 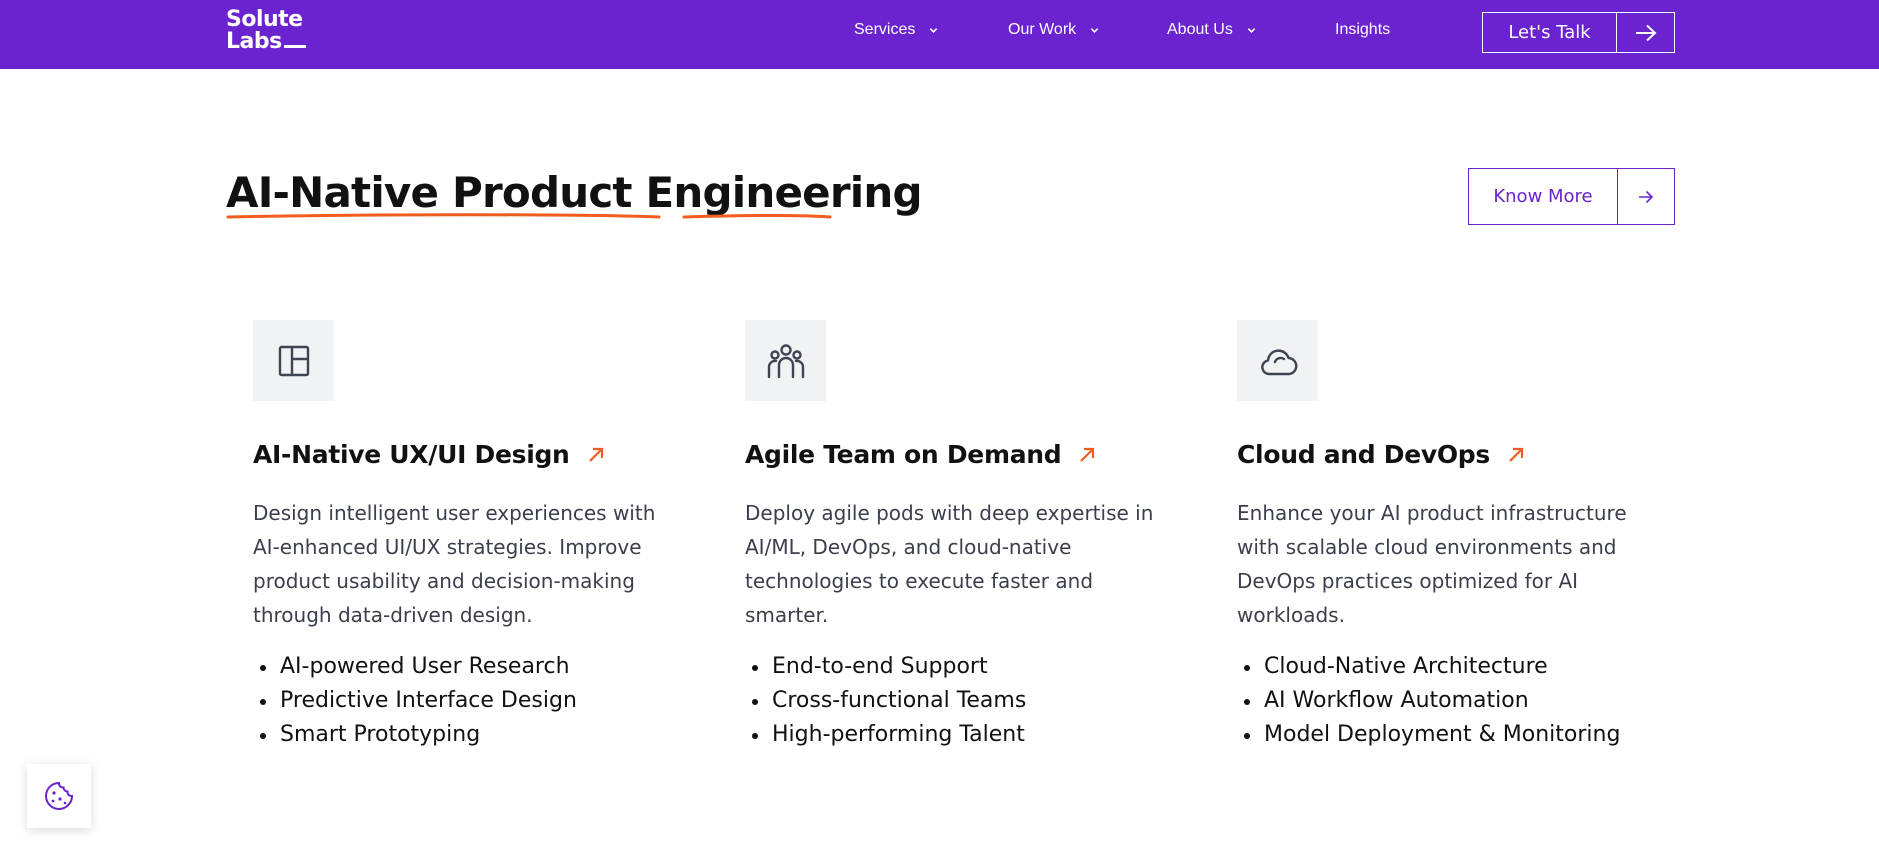 I want to click on logo: Solute Labs, so click(x=266, y=31).